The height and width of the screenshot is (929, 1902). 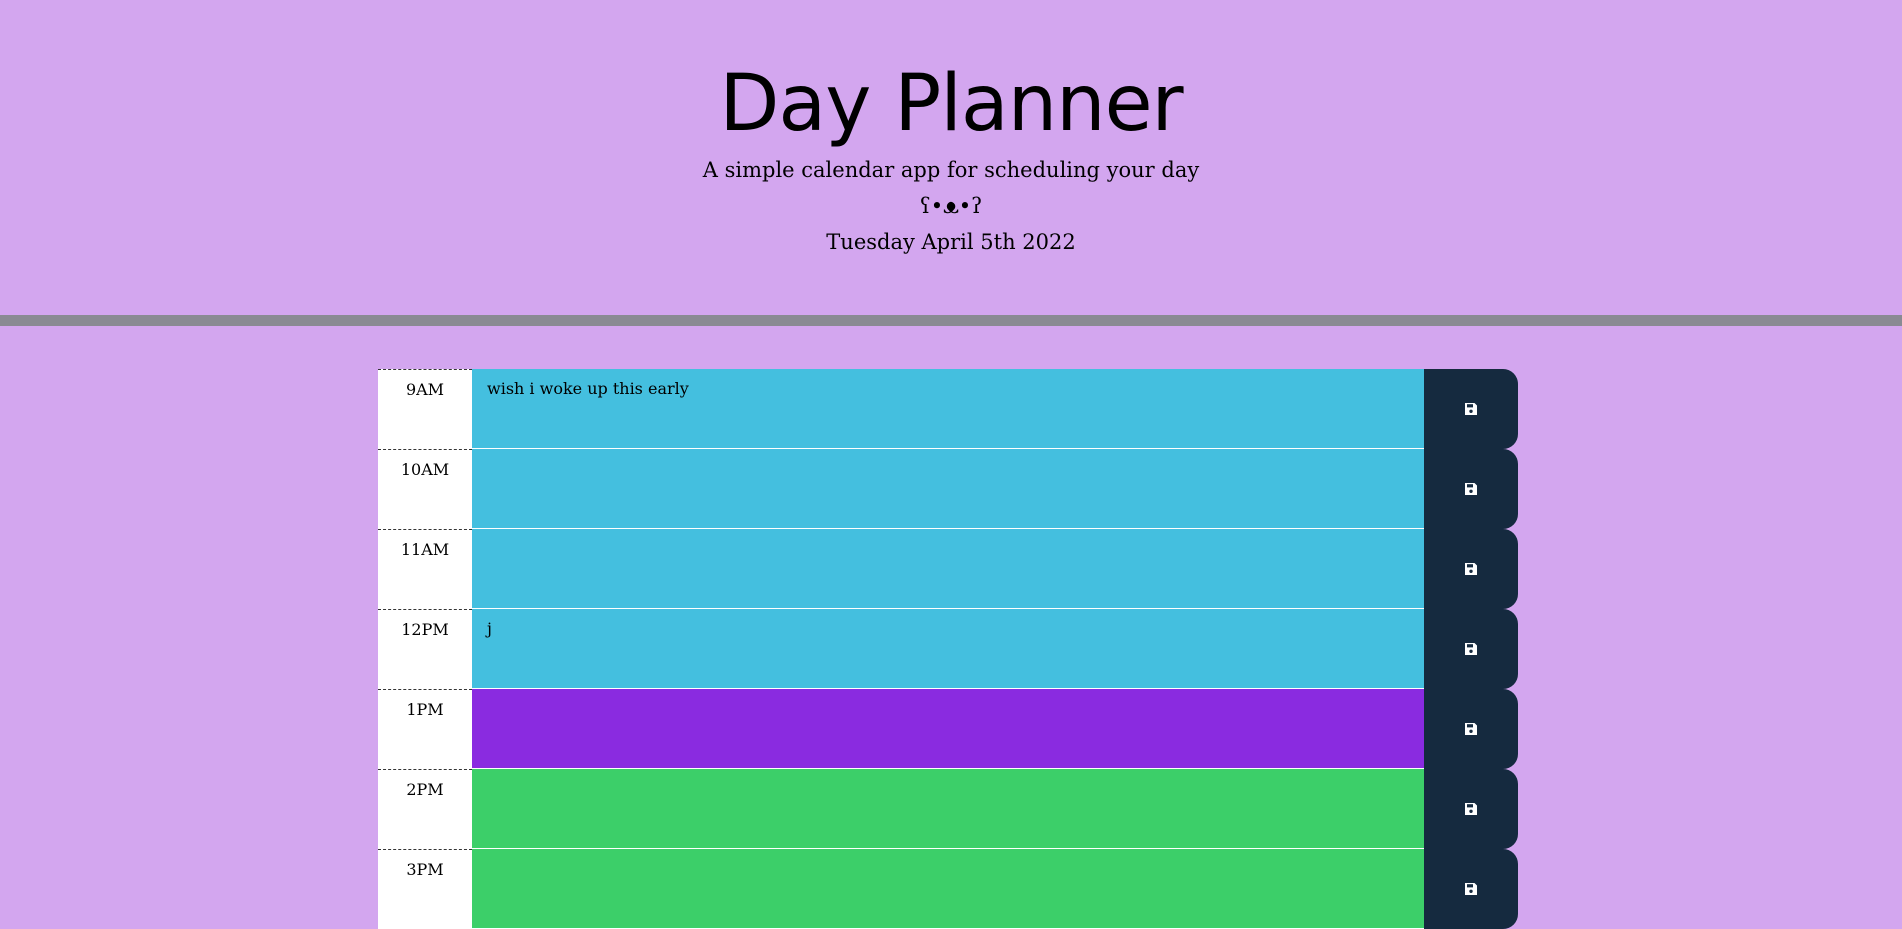 I want to click on time-block: 9AM wish i woke up this early, so click(x=948, y=409).